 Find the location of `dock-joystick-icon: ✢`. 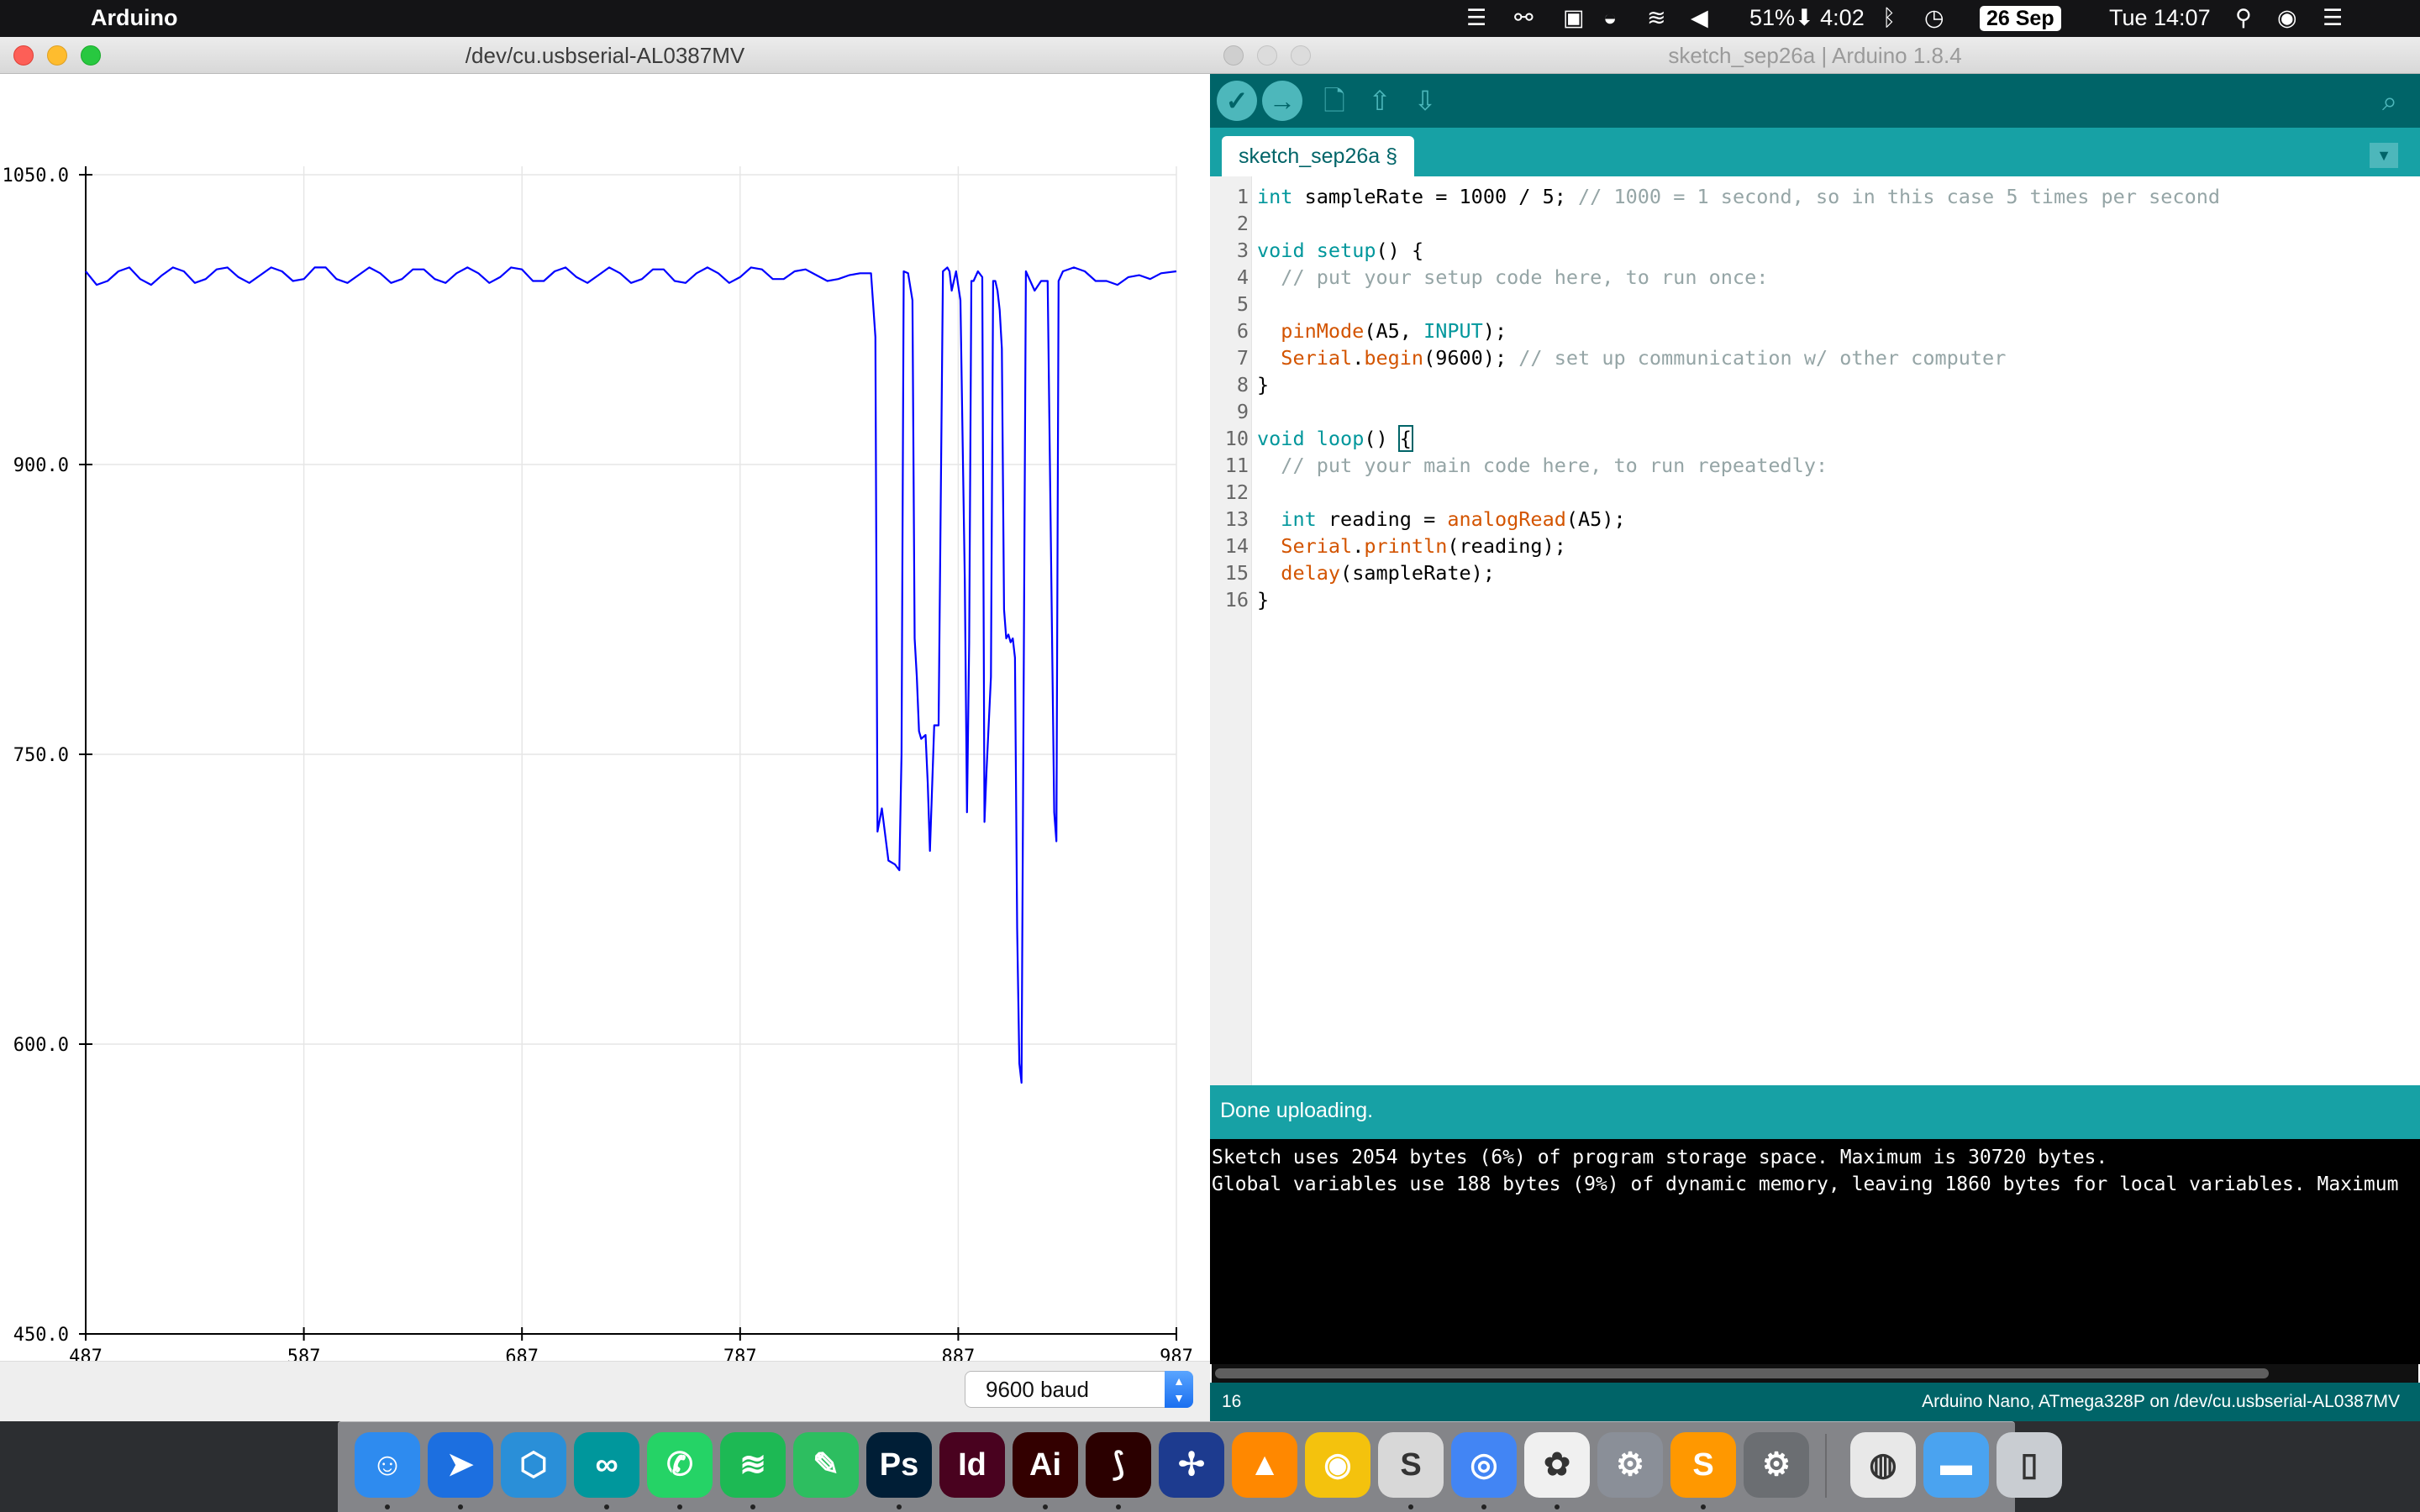

dock-joystick-icon: ✢ is located at coordinates (1192, 1465).